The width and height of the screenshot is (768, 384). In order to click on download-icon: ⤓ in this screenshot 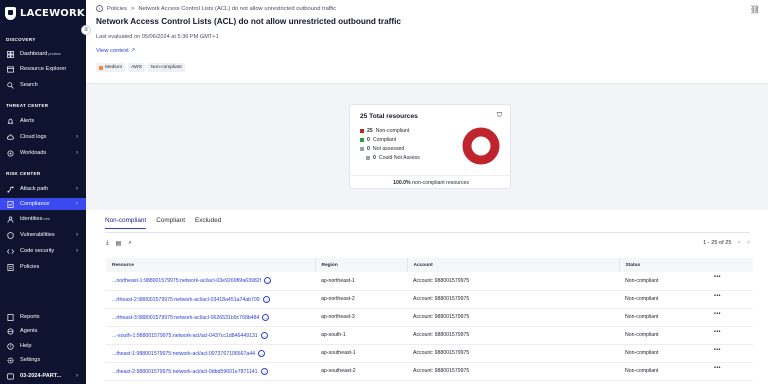, I will do `click(107, 243)`.